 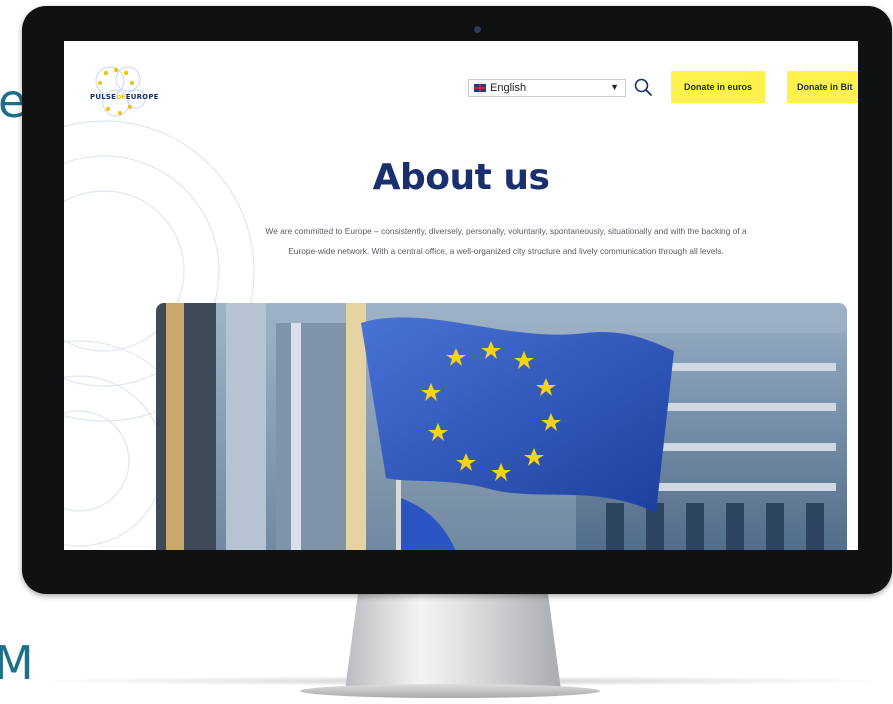 I want to click on donate-euros-button: Donate in euros, so click(x=718, y=87).